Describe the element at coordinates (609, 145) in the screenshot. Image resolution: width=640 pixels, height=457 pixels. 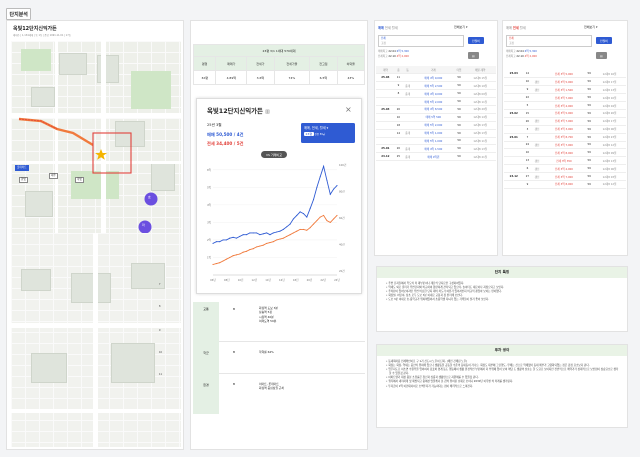
I see `trade-cell: 12대8 12일` at that location.